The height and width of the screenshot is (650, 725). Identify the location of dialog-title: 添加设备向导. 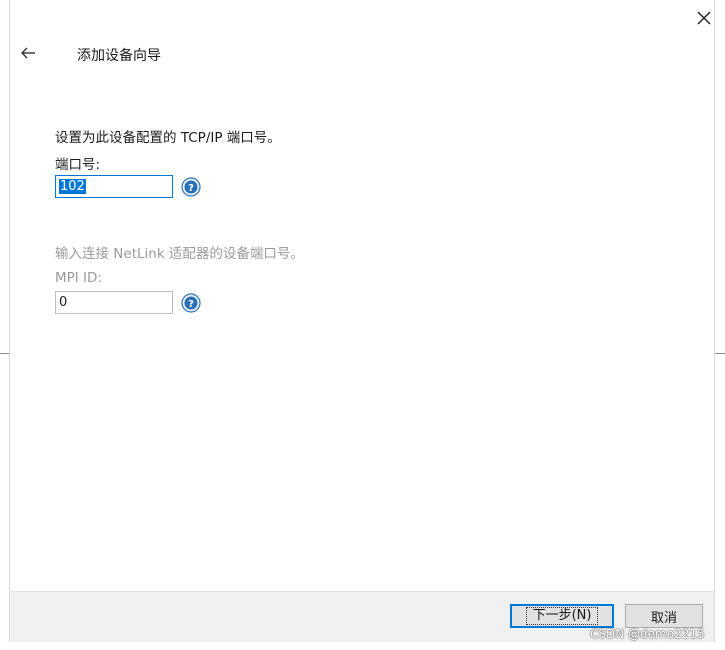
(119, 56).